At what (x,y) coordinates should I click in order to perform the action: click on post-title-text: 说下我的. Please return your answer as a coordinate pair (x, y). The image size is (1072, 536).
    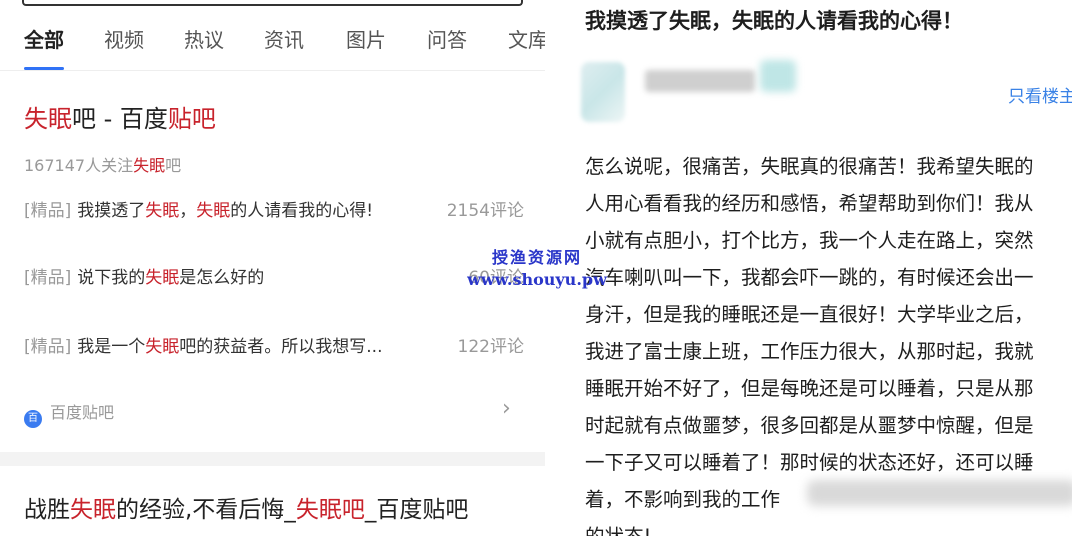
    Looking at the image, I should click on (111, 278).